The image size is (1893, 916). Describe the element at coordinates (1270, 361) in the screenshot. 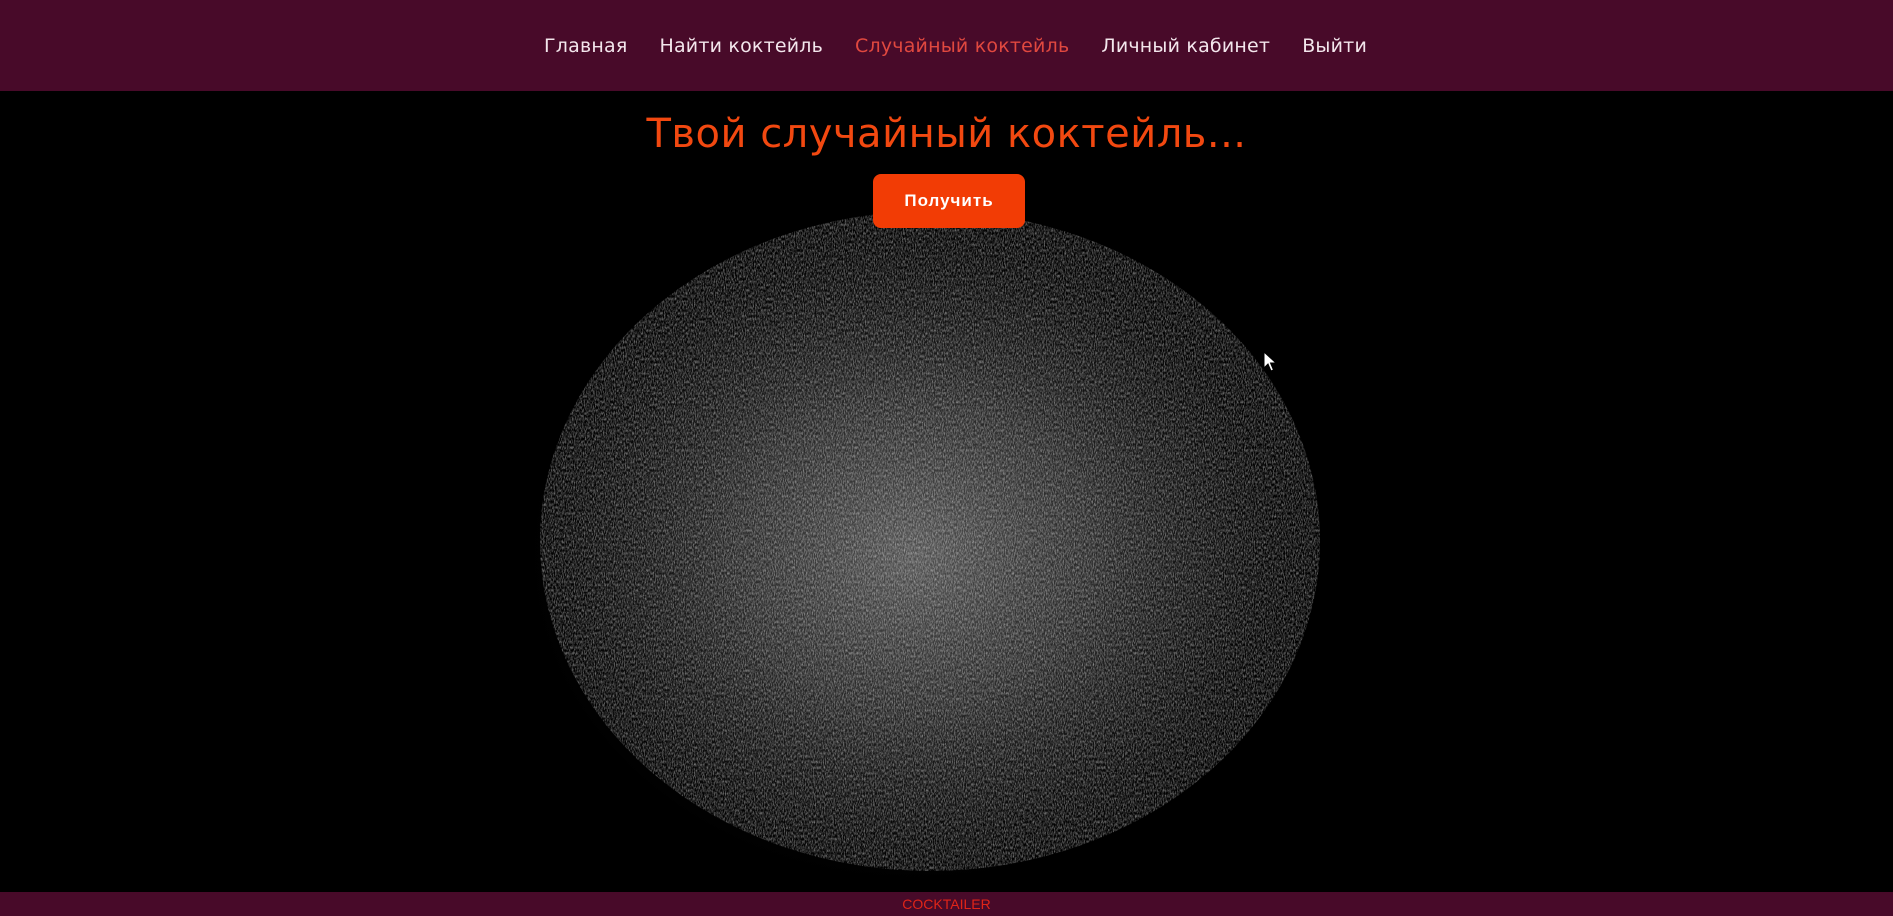

I see `mouse-pointer-icon` at that location.